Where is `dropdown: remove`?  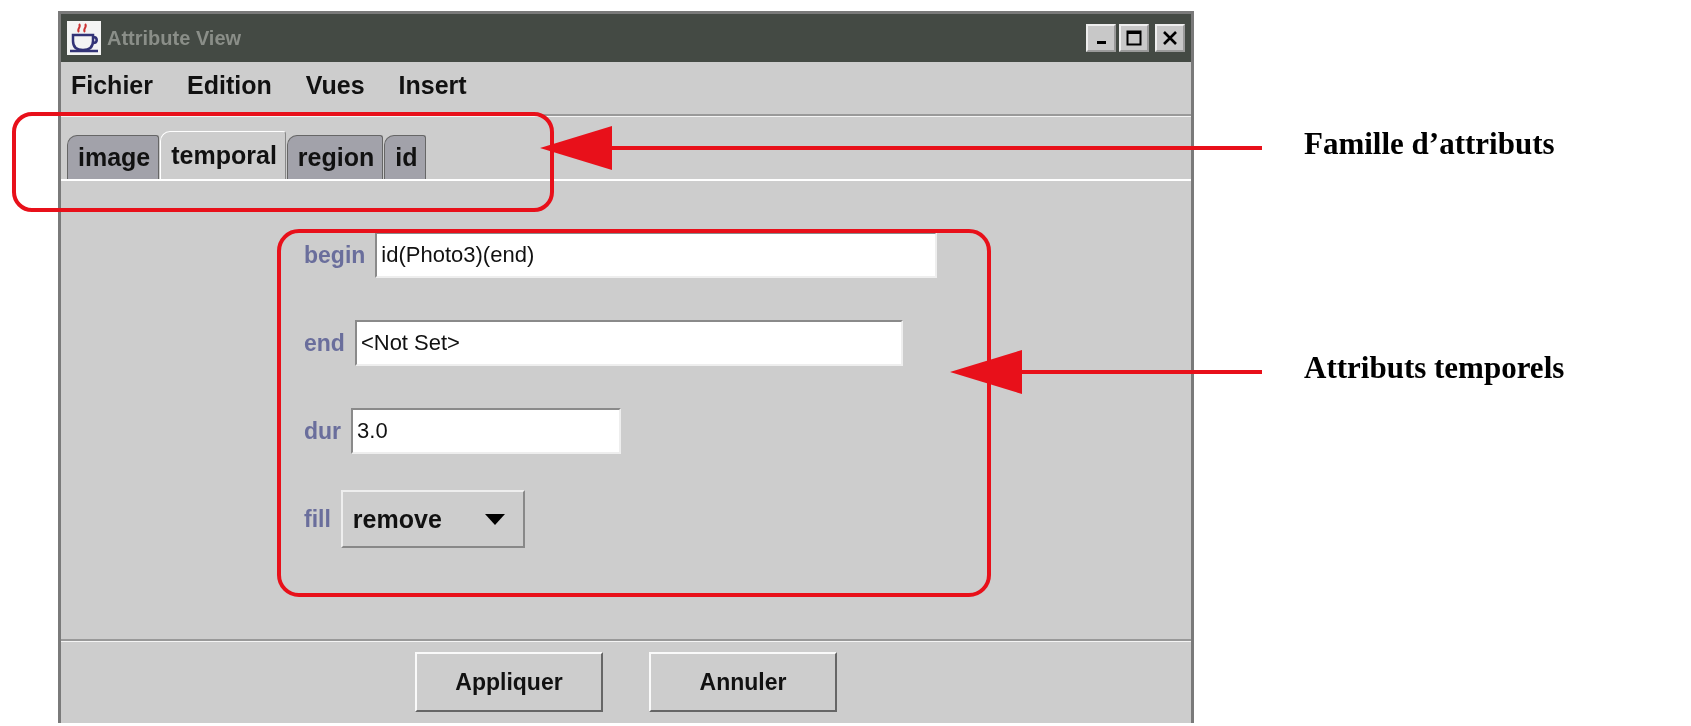
dropdown: remove is located at coordinates (432, 519).